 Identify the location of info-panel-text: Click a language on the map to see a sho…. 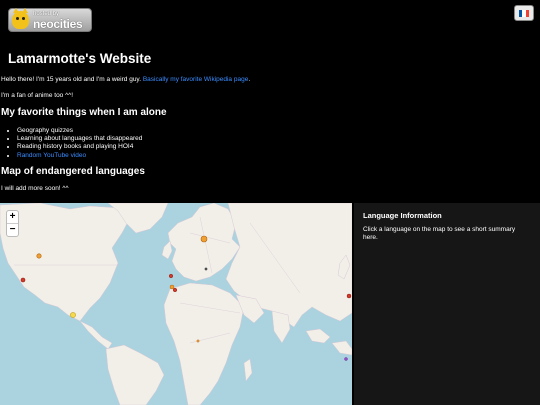
(439, 233).